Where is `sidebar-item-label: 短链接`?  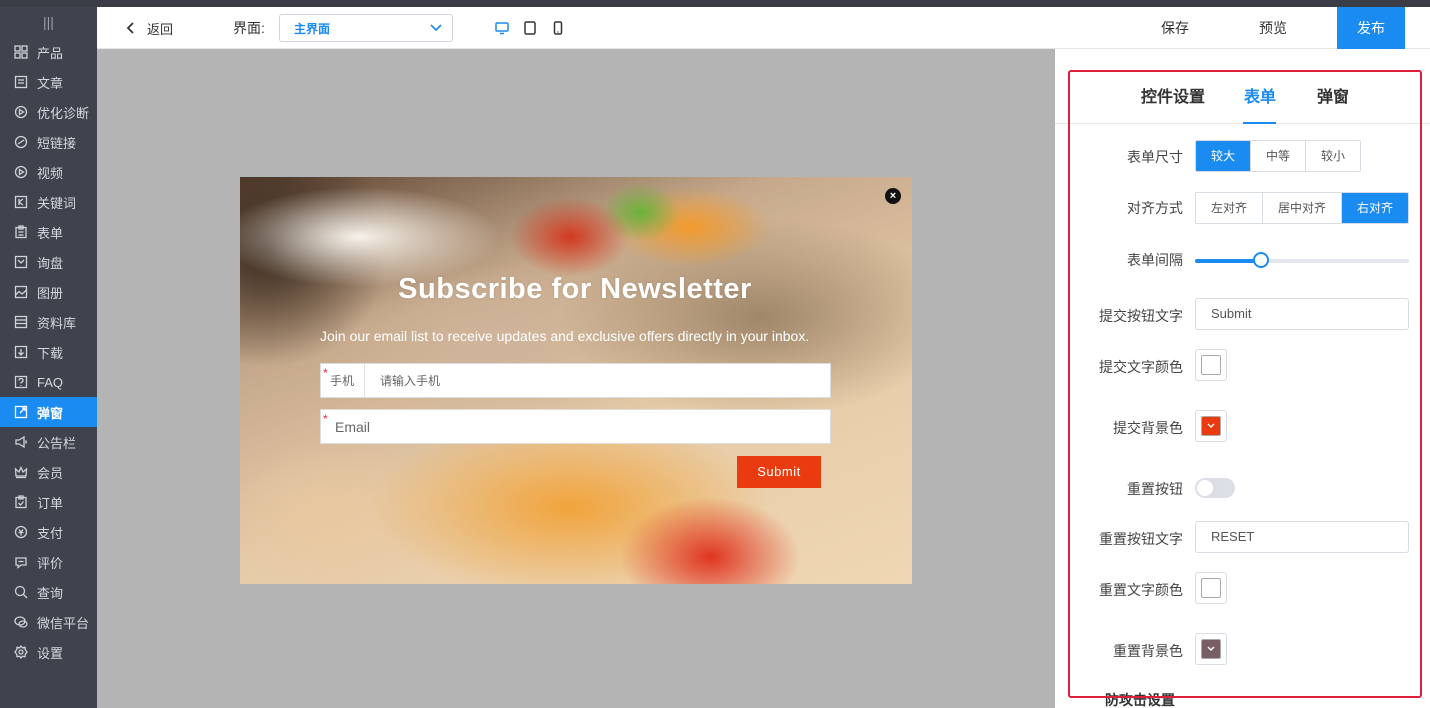 sidebar-item-label: 短链接 is located at coordinates (57, 143).